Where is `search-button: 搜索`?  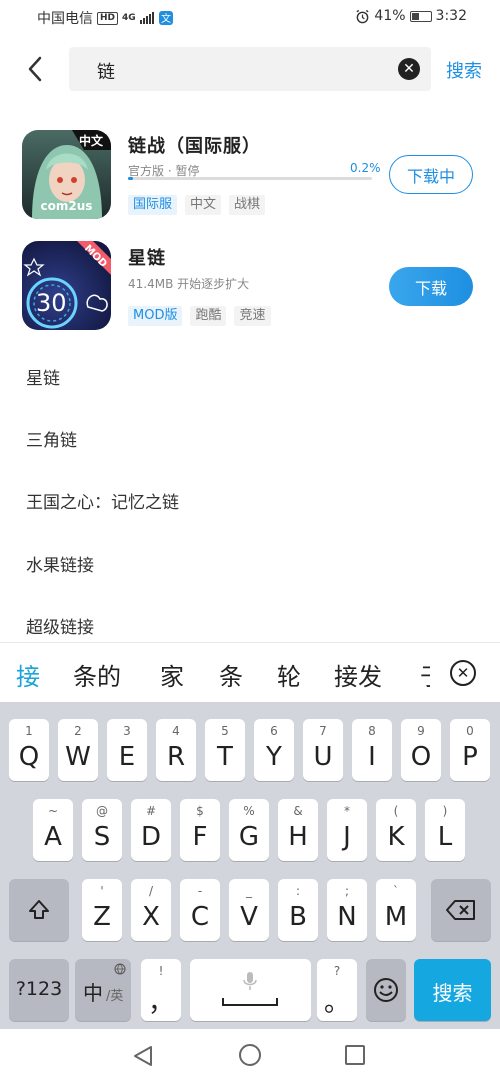
search-button: 搜索 is located at coordinates (464, 70).